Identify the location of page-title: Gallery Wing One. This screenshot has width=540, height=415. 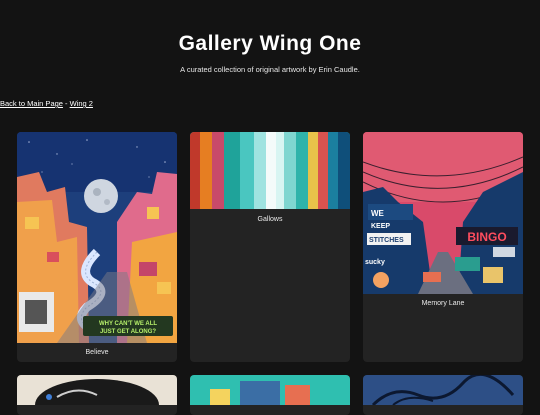
(270, 43).